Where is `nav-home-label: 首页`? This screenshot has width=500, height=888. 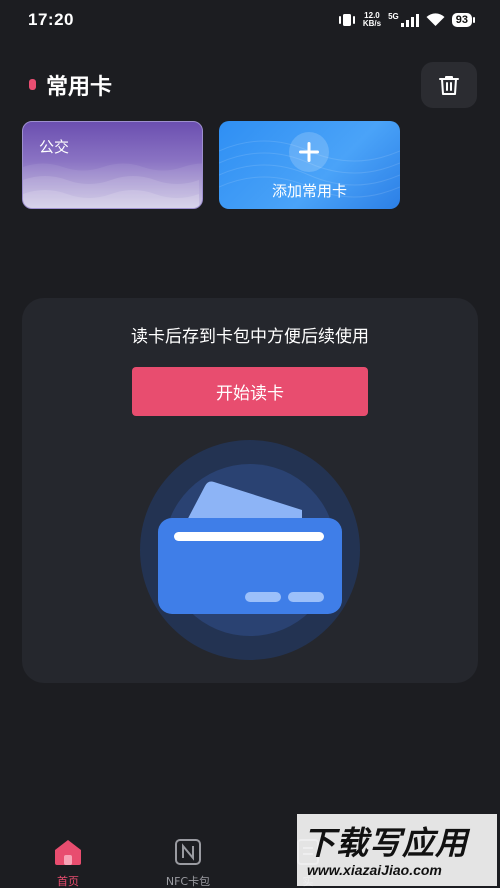 nav-home-label: 首页 is located at coordinates (68, 881).